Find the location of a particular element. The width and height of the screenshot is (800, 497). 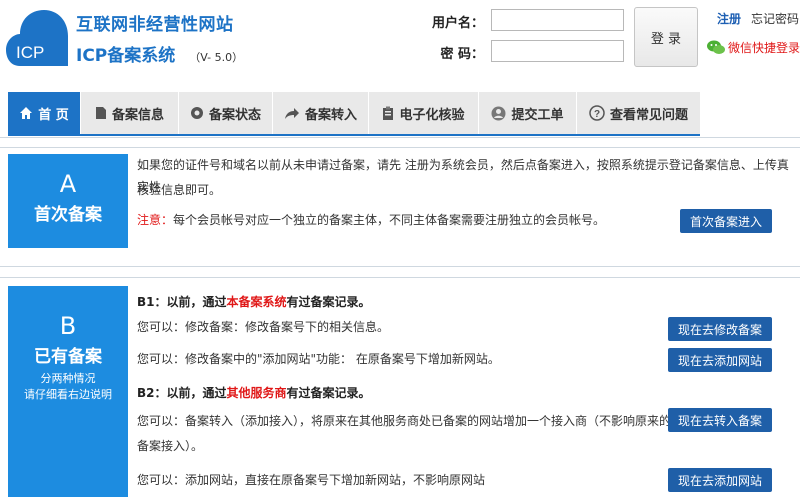

b1-suffix: 有过备案记录。 is located at coordinates (328, 302).